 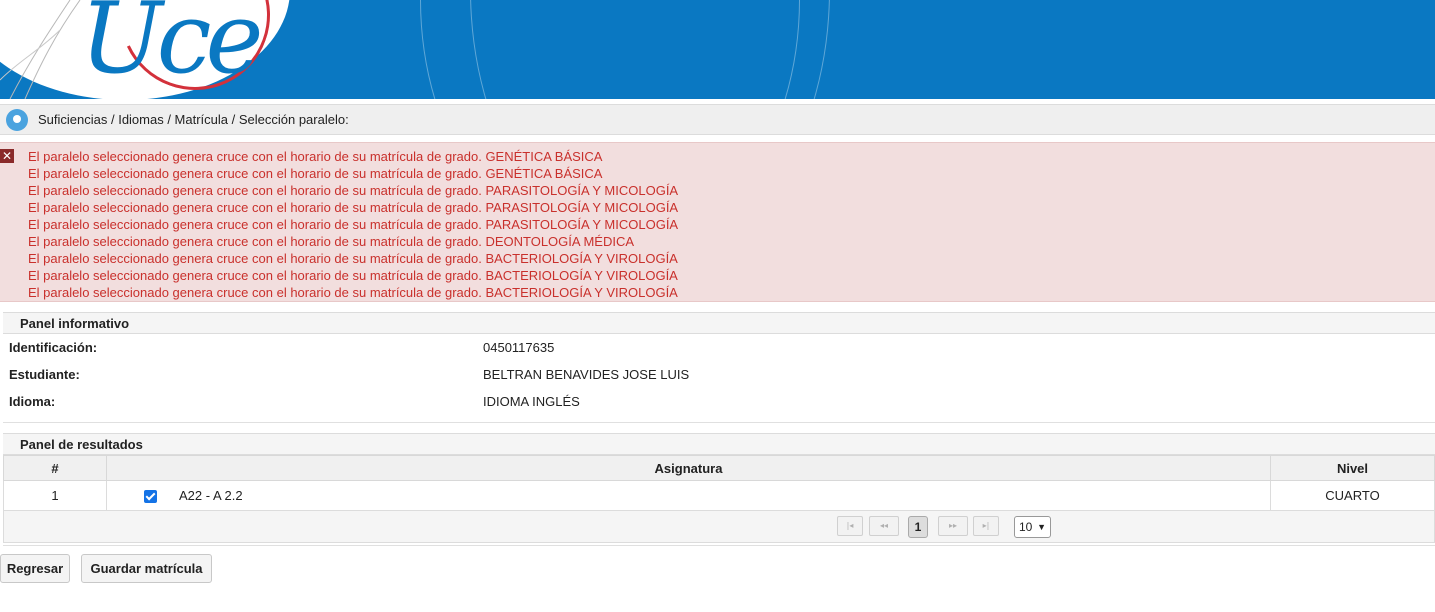 I want to click on page-size-select: 10 ▼, so click(x=1032, y=527).